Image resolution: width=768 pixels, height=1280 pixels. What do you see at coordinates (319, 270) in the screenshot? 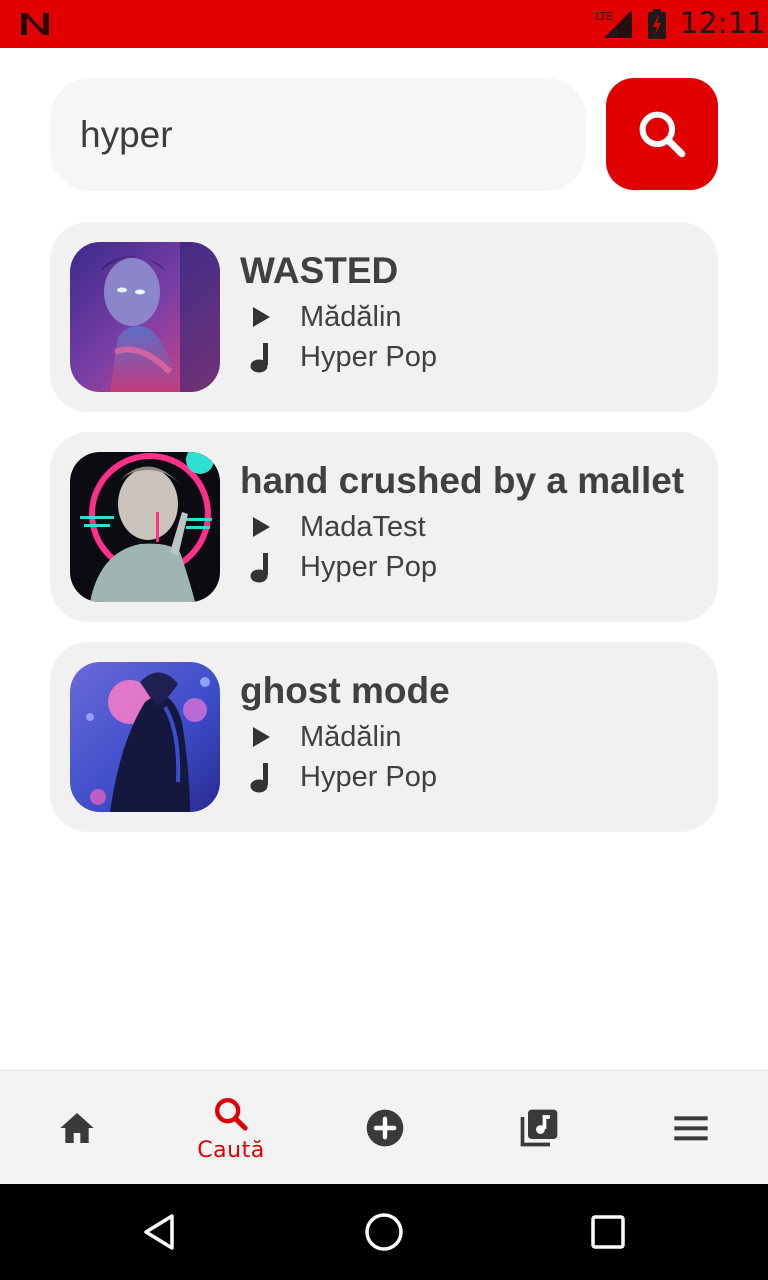
I see `song-title: WASTED` at bounding box center [319, 270].